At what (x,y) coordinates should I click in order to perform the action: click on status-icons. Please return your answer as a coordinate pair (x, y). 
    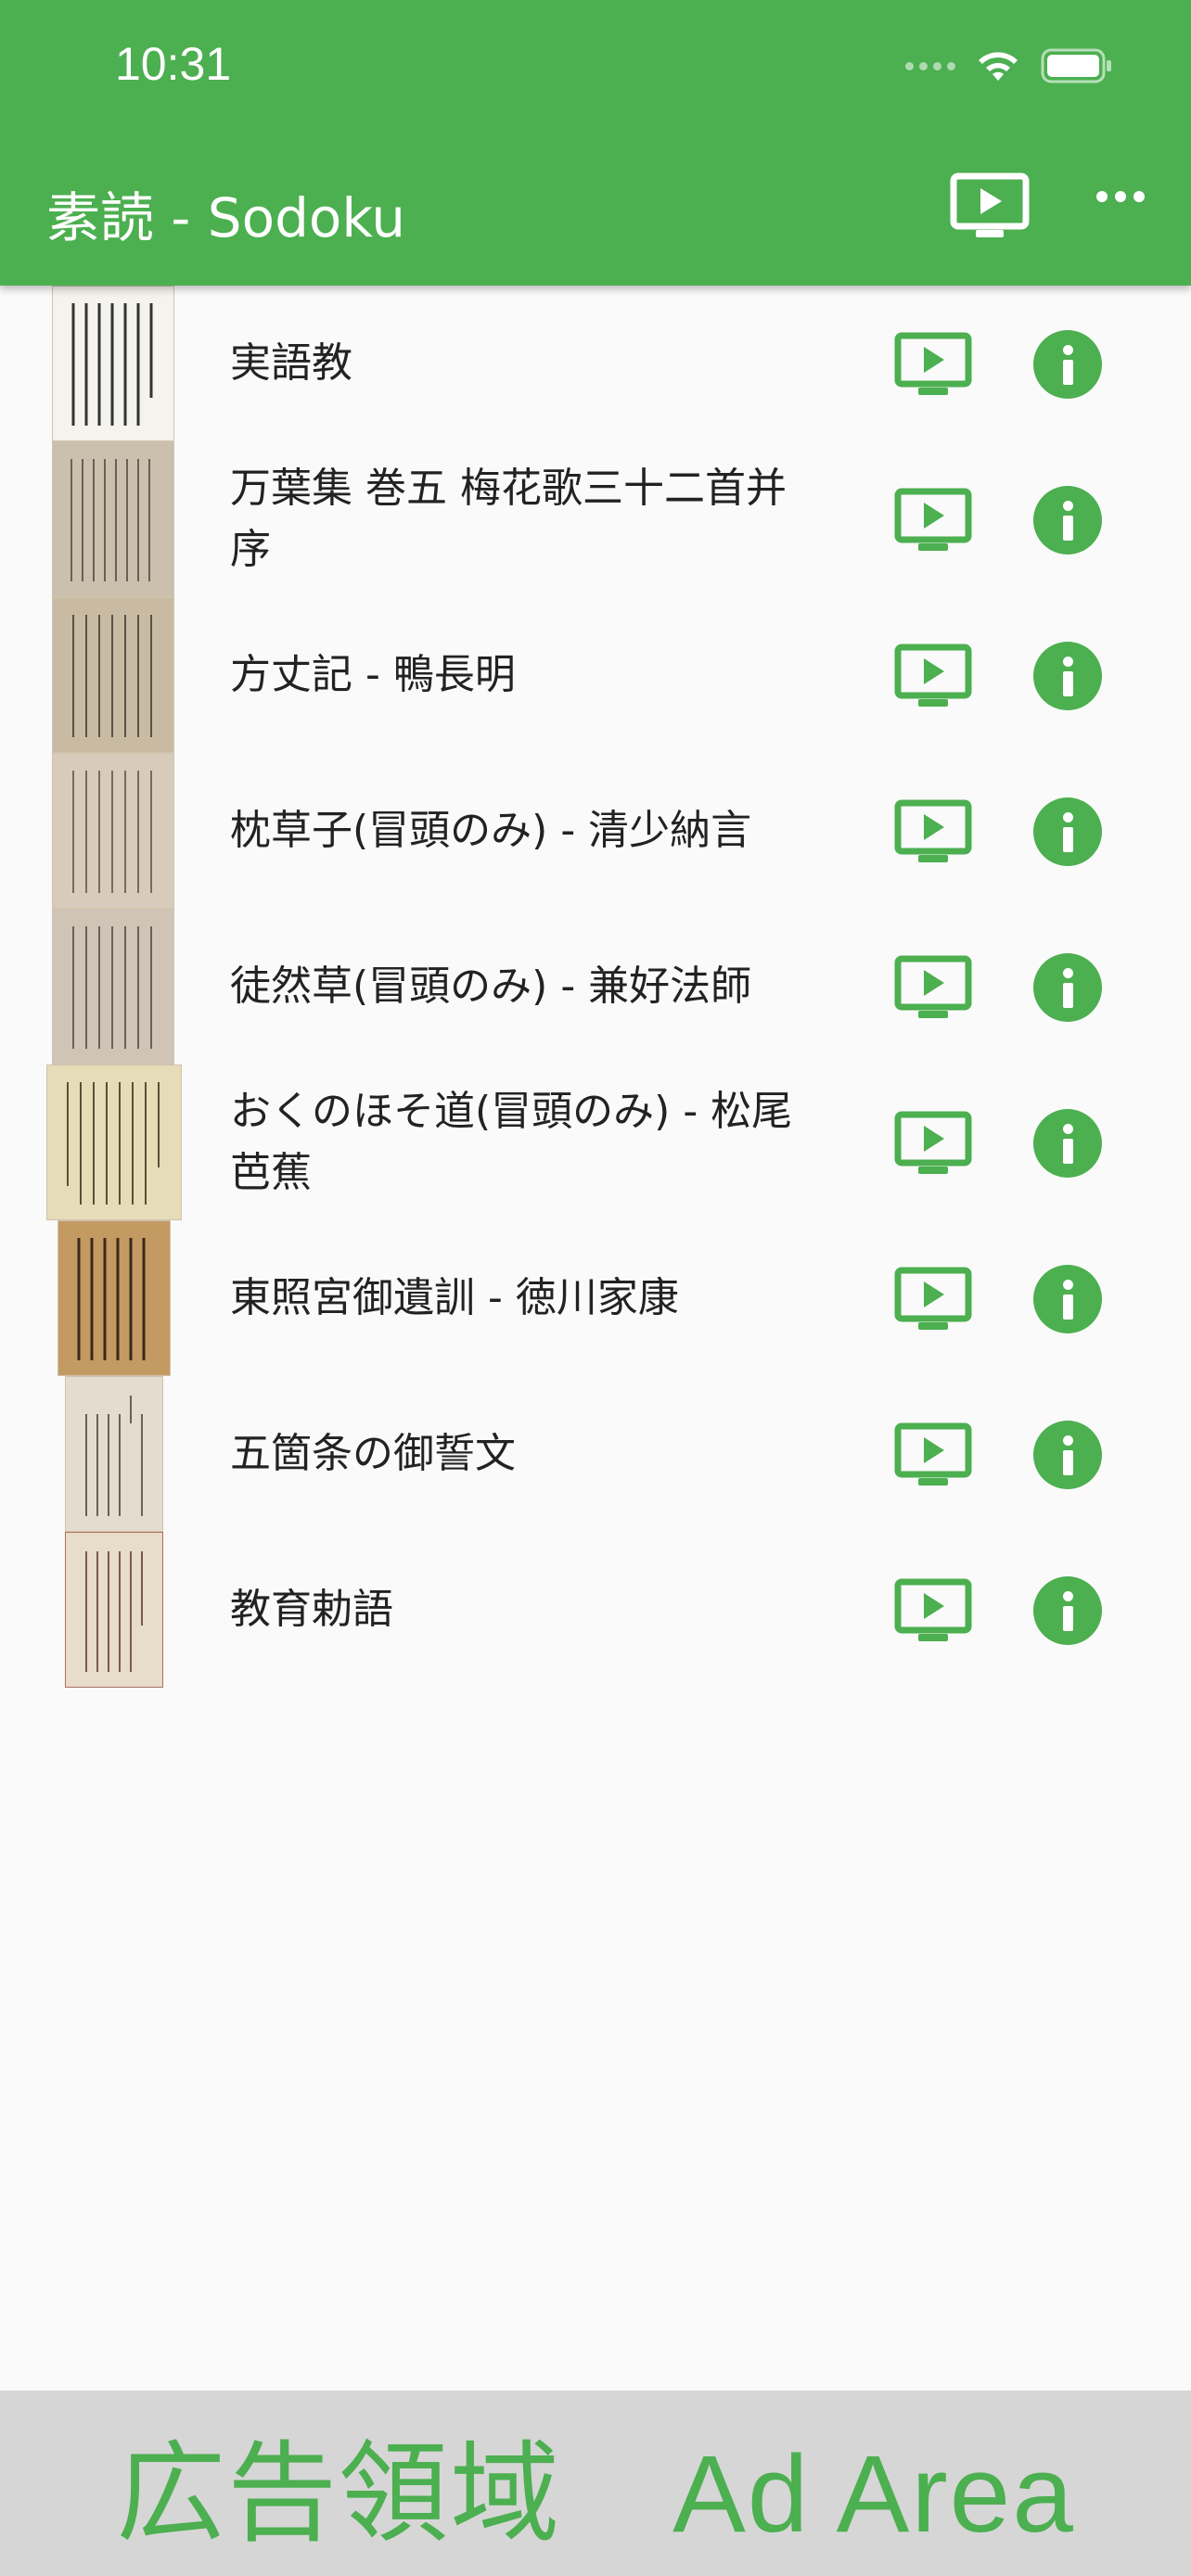
    Looking at the image, I should click on (1009, 66).